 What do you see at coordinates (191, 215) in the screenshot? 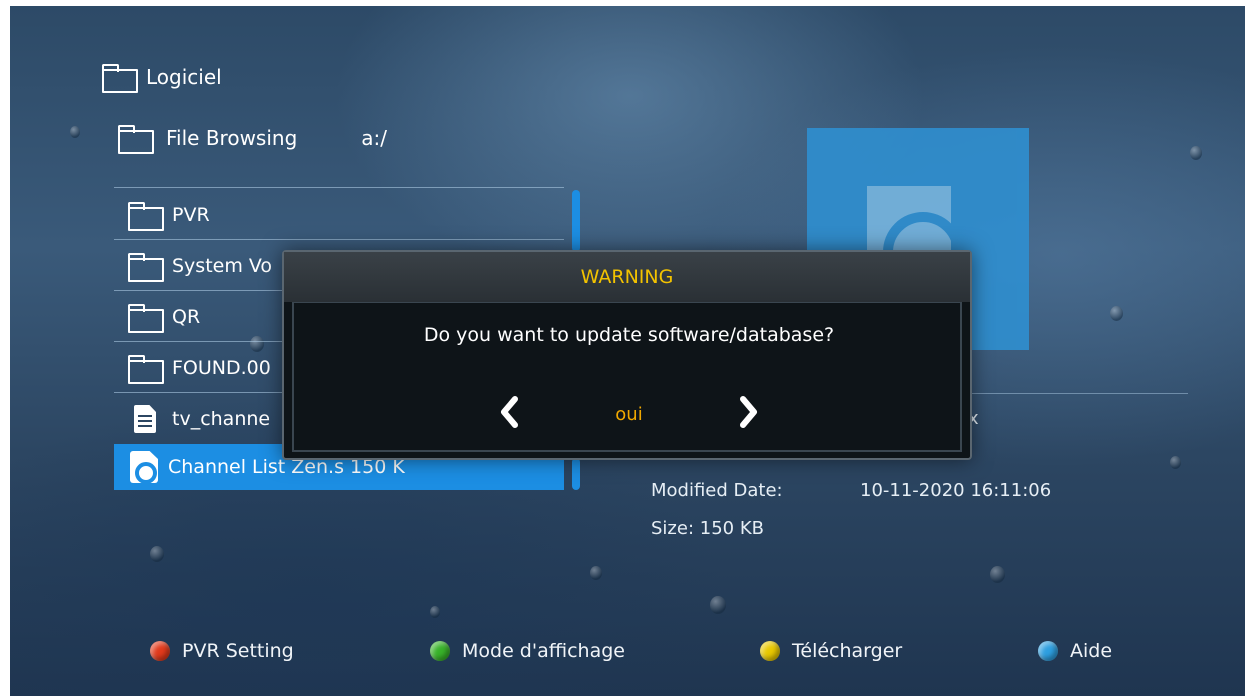
I see `file-list-item-label: PVR` at bounding box center [191, 215].